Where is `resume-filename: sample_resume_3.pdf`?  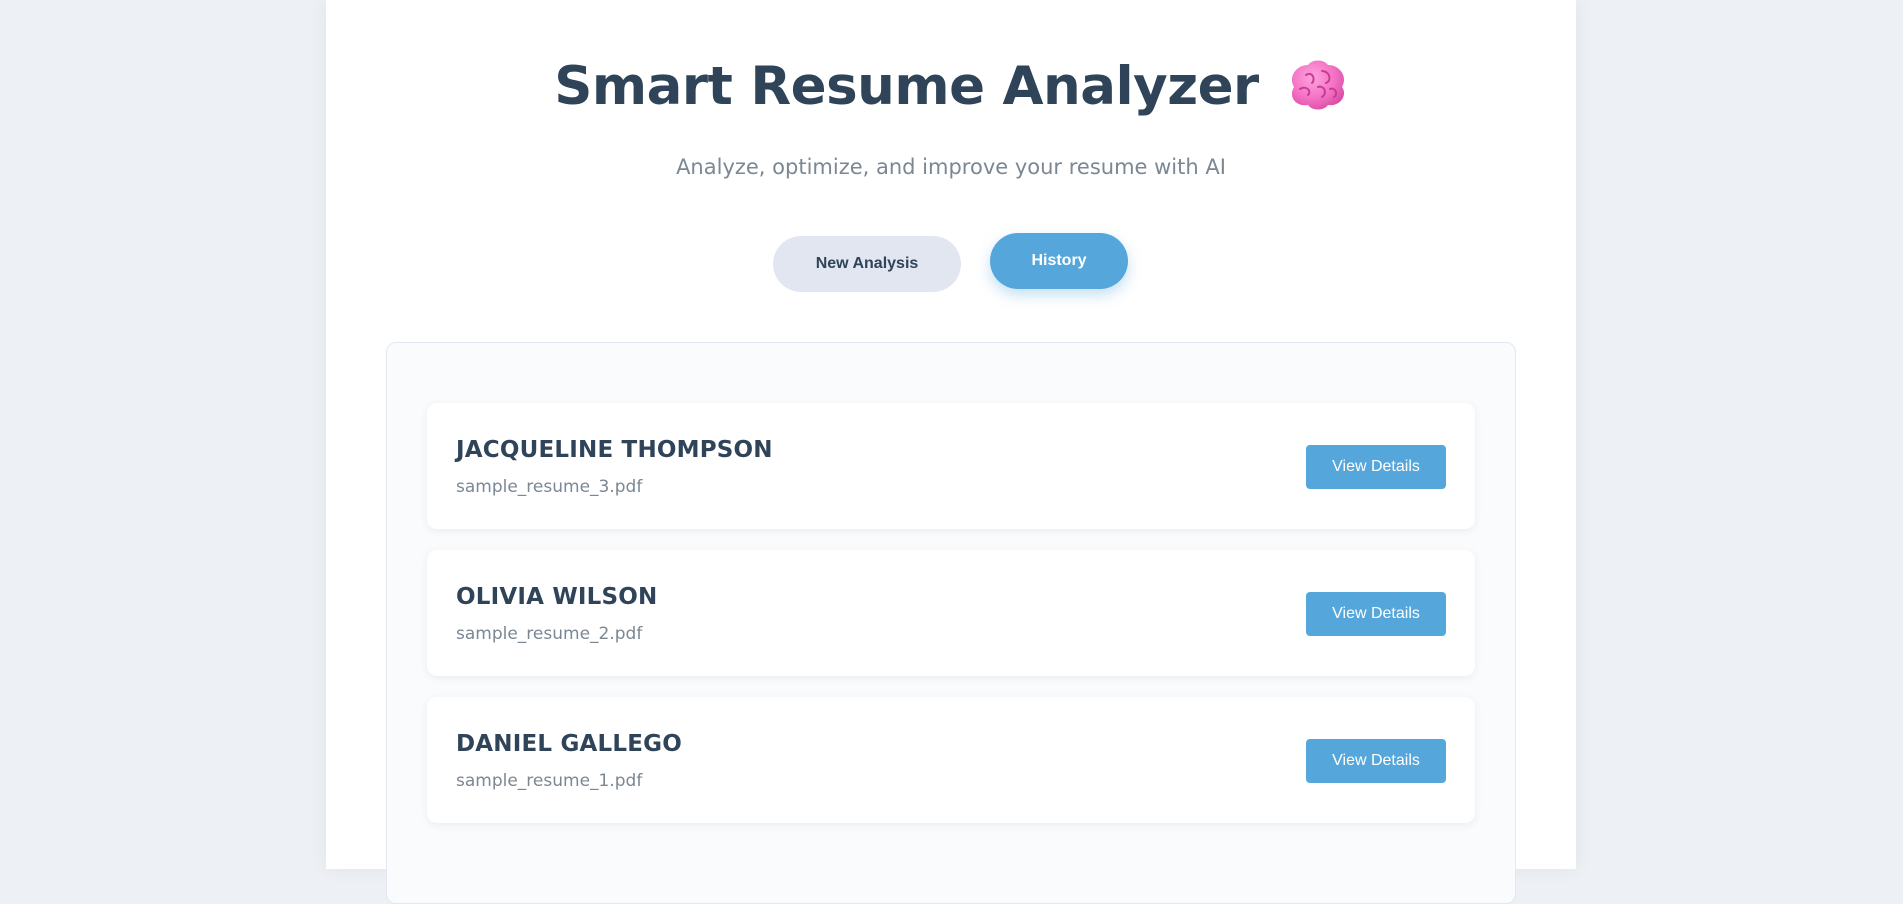
resume-filename: sample_resume_3.pdf is located at coordinates (549, 487).